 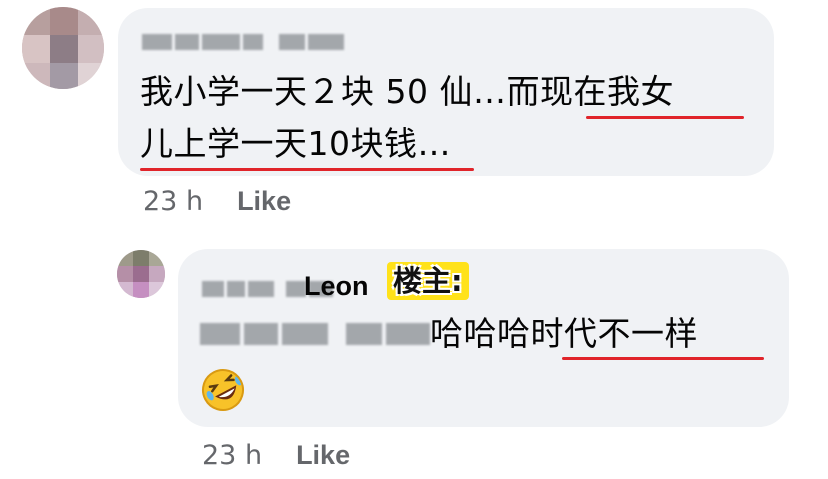 What do you see at coordinates (315, 334) in the screenshot?
I see `reply-mention-blurred` at bounding box center [315, 334].